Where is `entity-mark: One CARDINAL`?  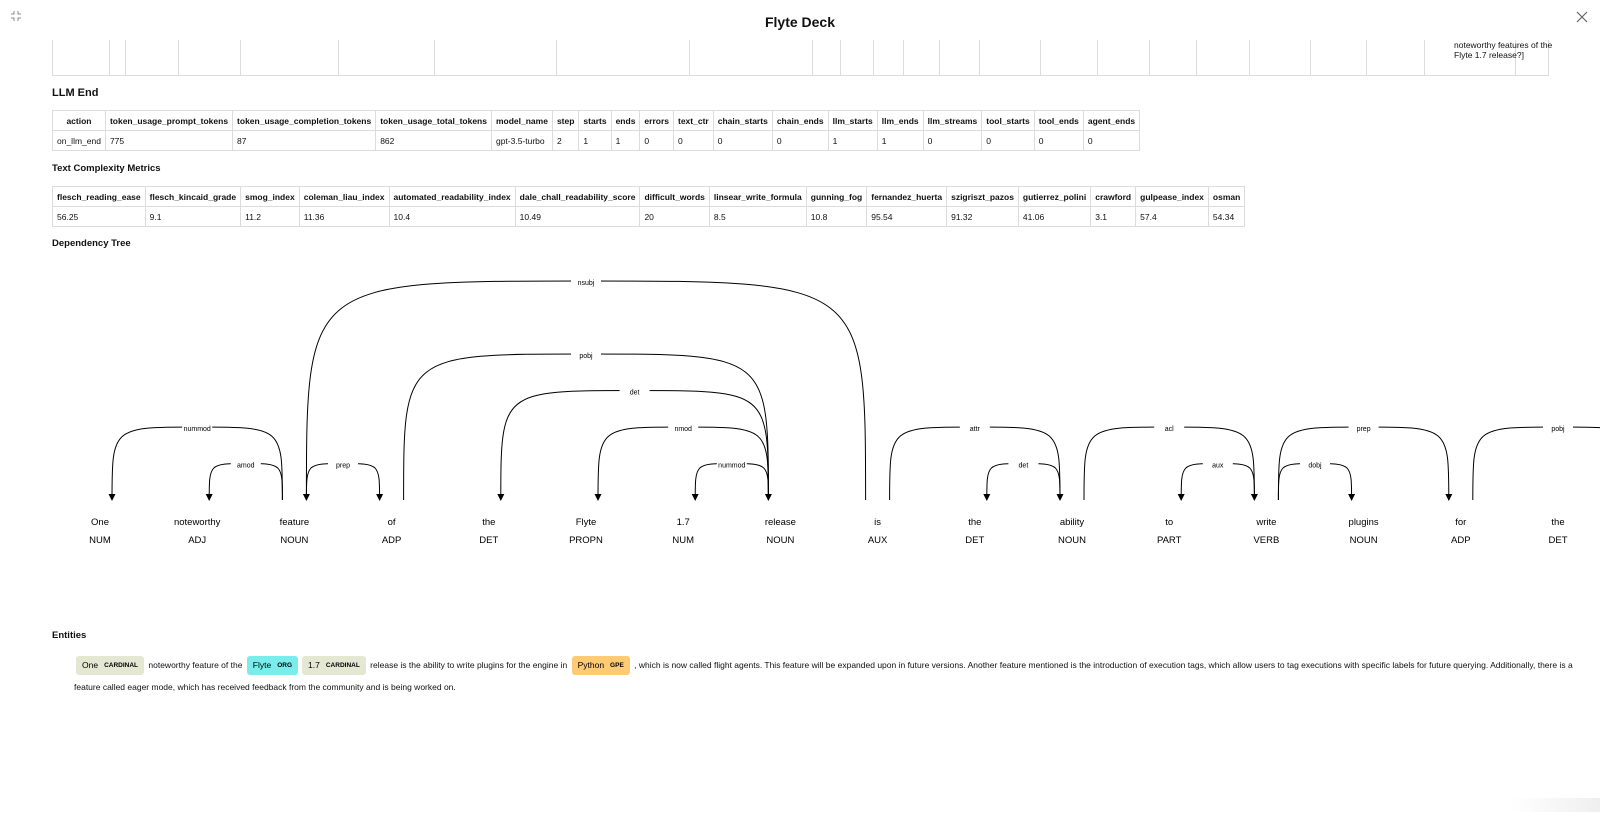 entity-mark: One CARDINAL is located at coordinates (110, 665).